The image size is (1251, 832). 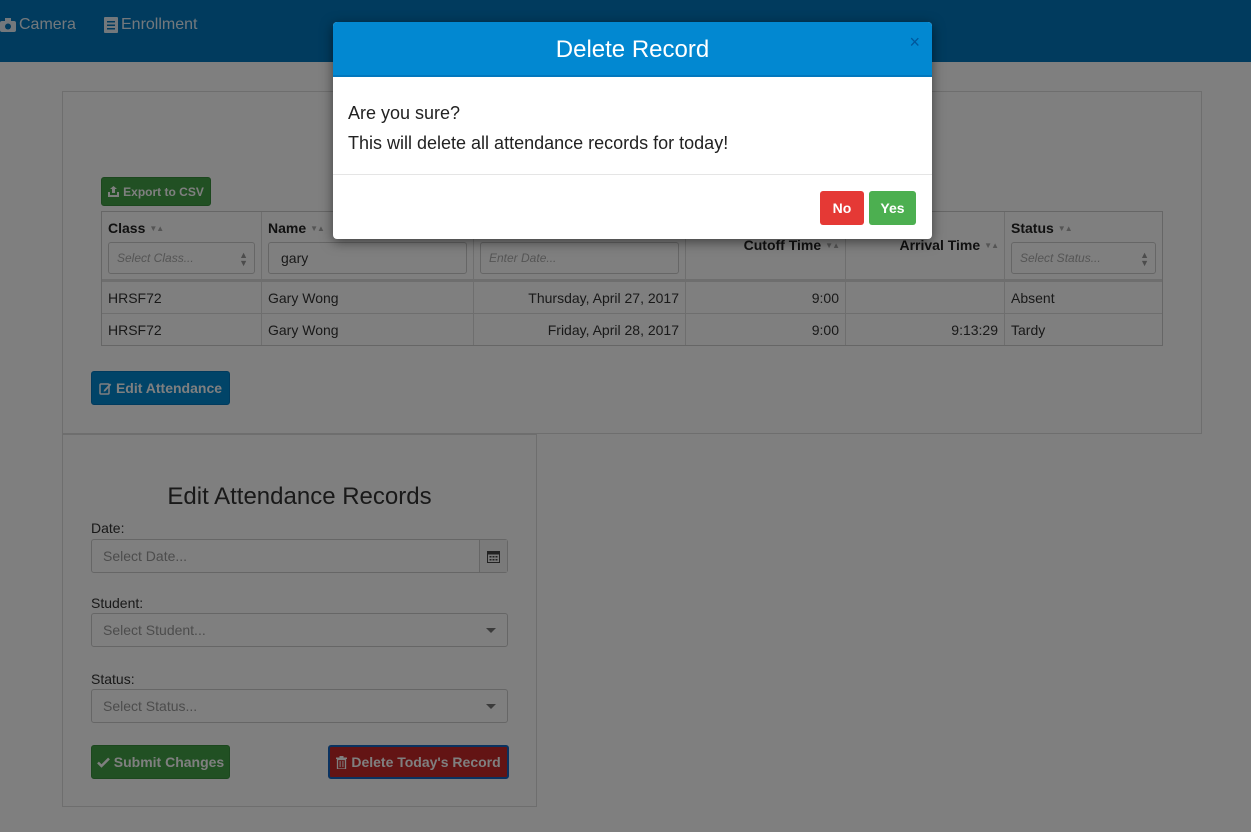 What do you see at coordinates (632, 206) in the screenshot?
I see `modal-footer: No Yes` at bounding box center [632, 206].